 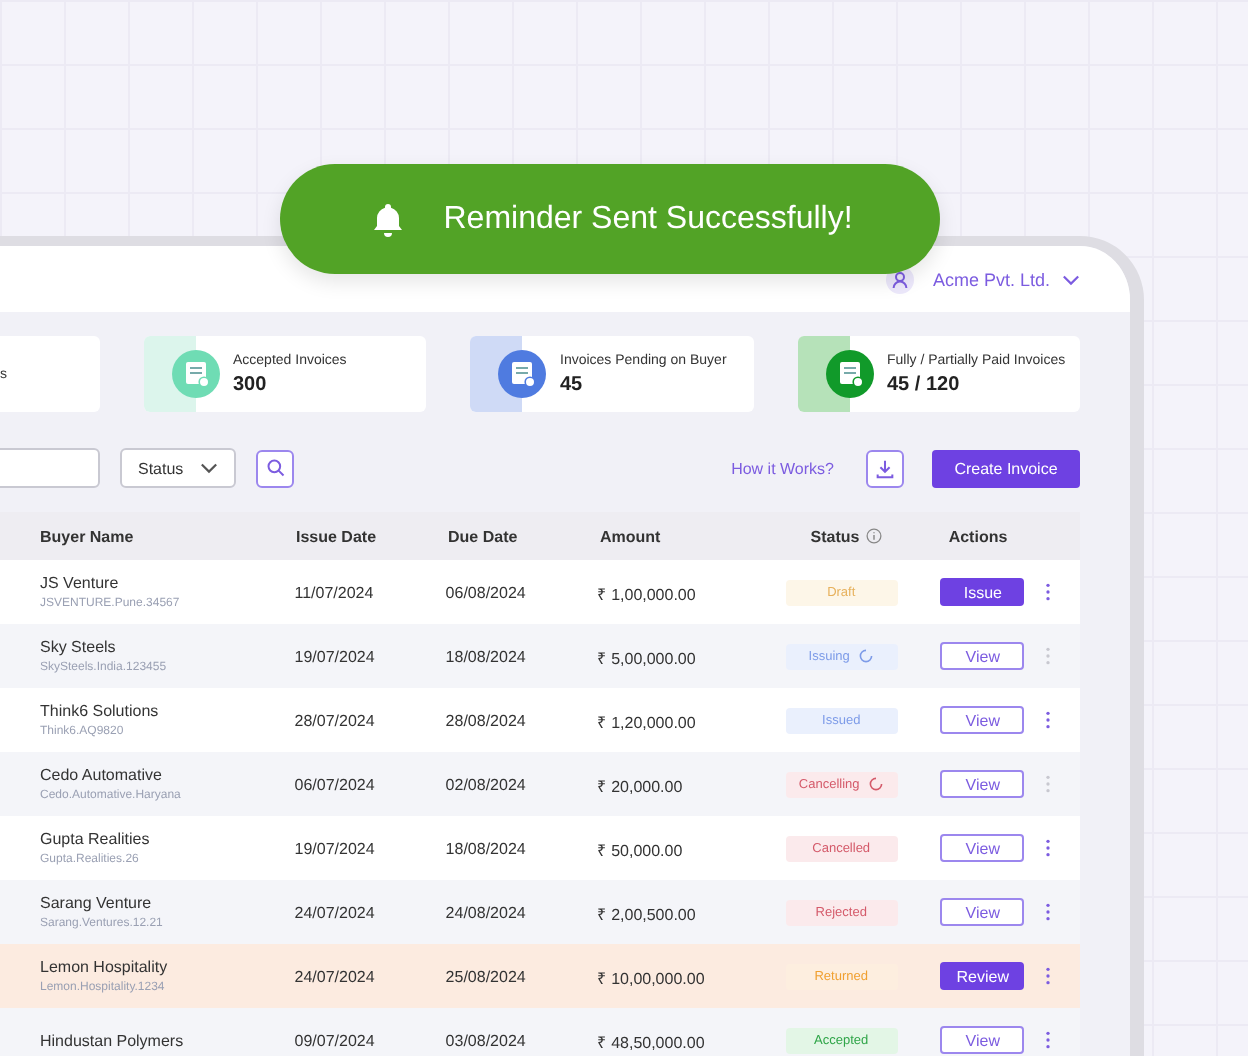 What do you see at coordinates (97, 903) in the screenshot?
I see `buyer-name: Sarang Venture` at bounding box center [97, 903].